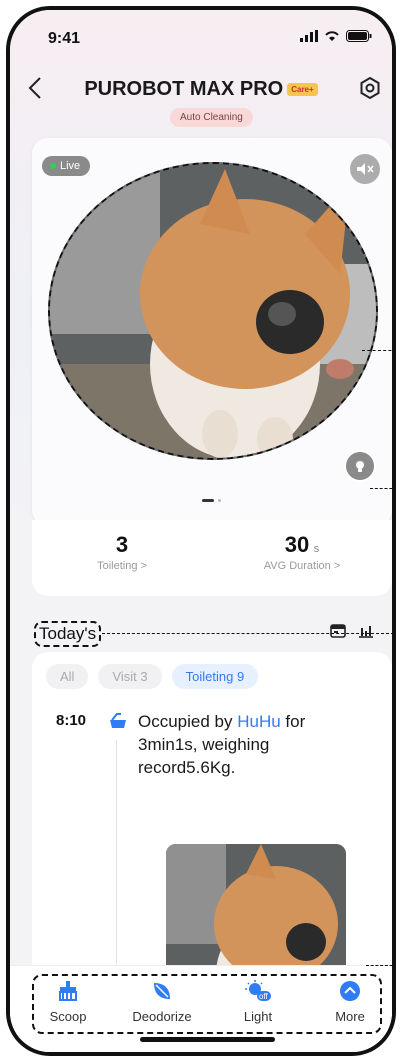 The width and height of the screenshot is (407, 1063). What do you see at coordinates (53, 166) in the screenshot?
I see `live-dot-icon` at bounding box center [53, 166].